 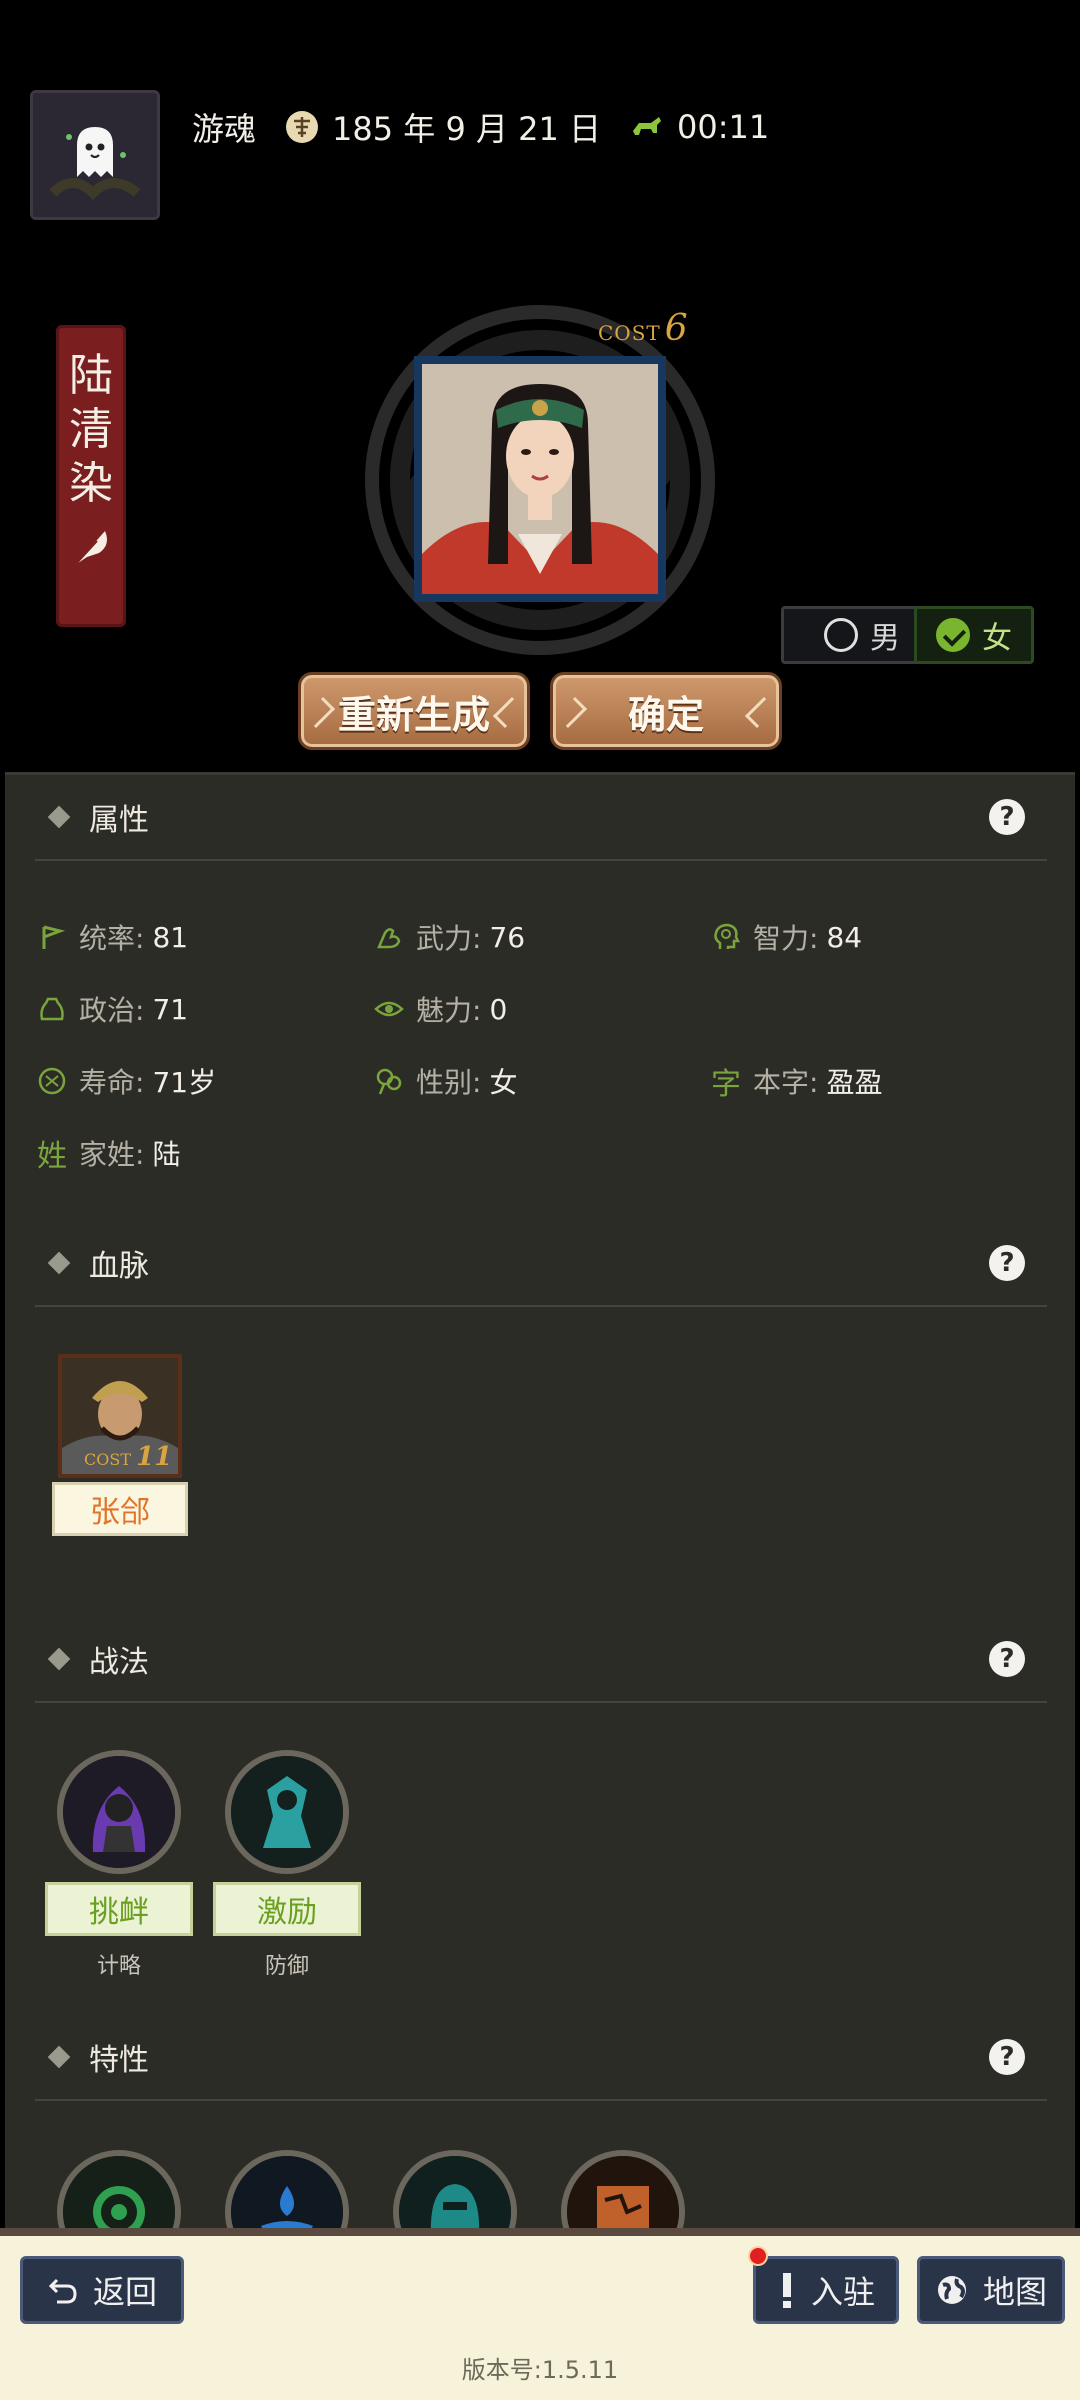 What do you see at coordinates (170, 937) in the screenshot?
I see `attr-value: 81` at bounding box center [170, 937].